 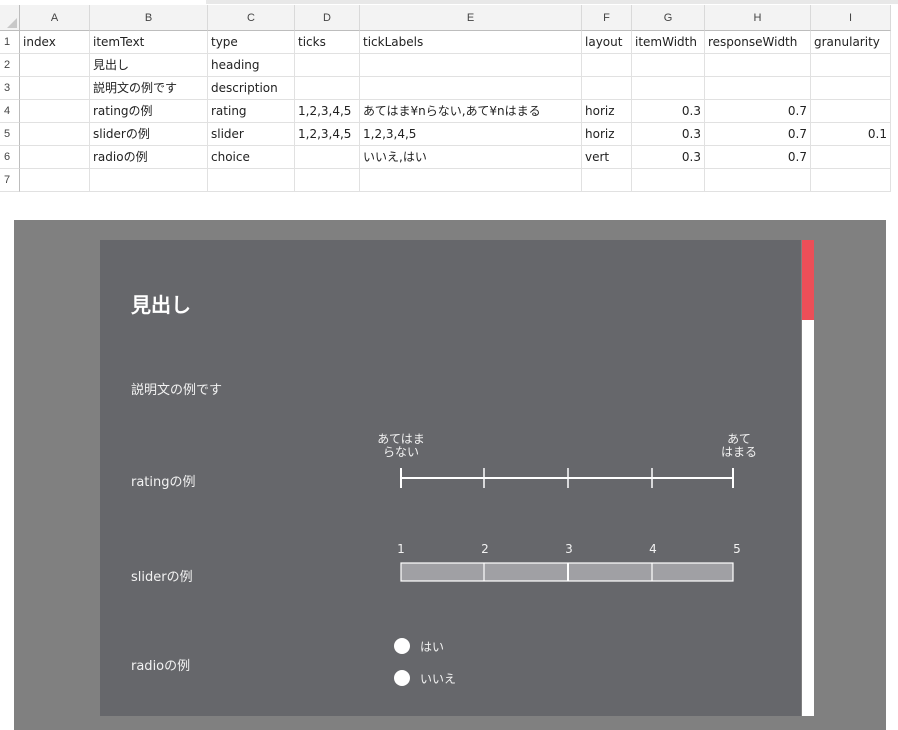 What do you see at coordinates (851, 42) in the screenshot?
I see `sheet-cell: granularity` at bounding box center [851, 42].